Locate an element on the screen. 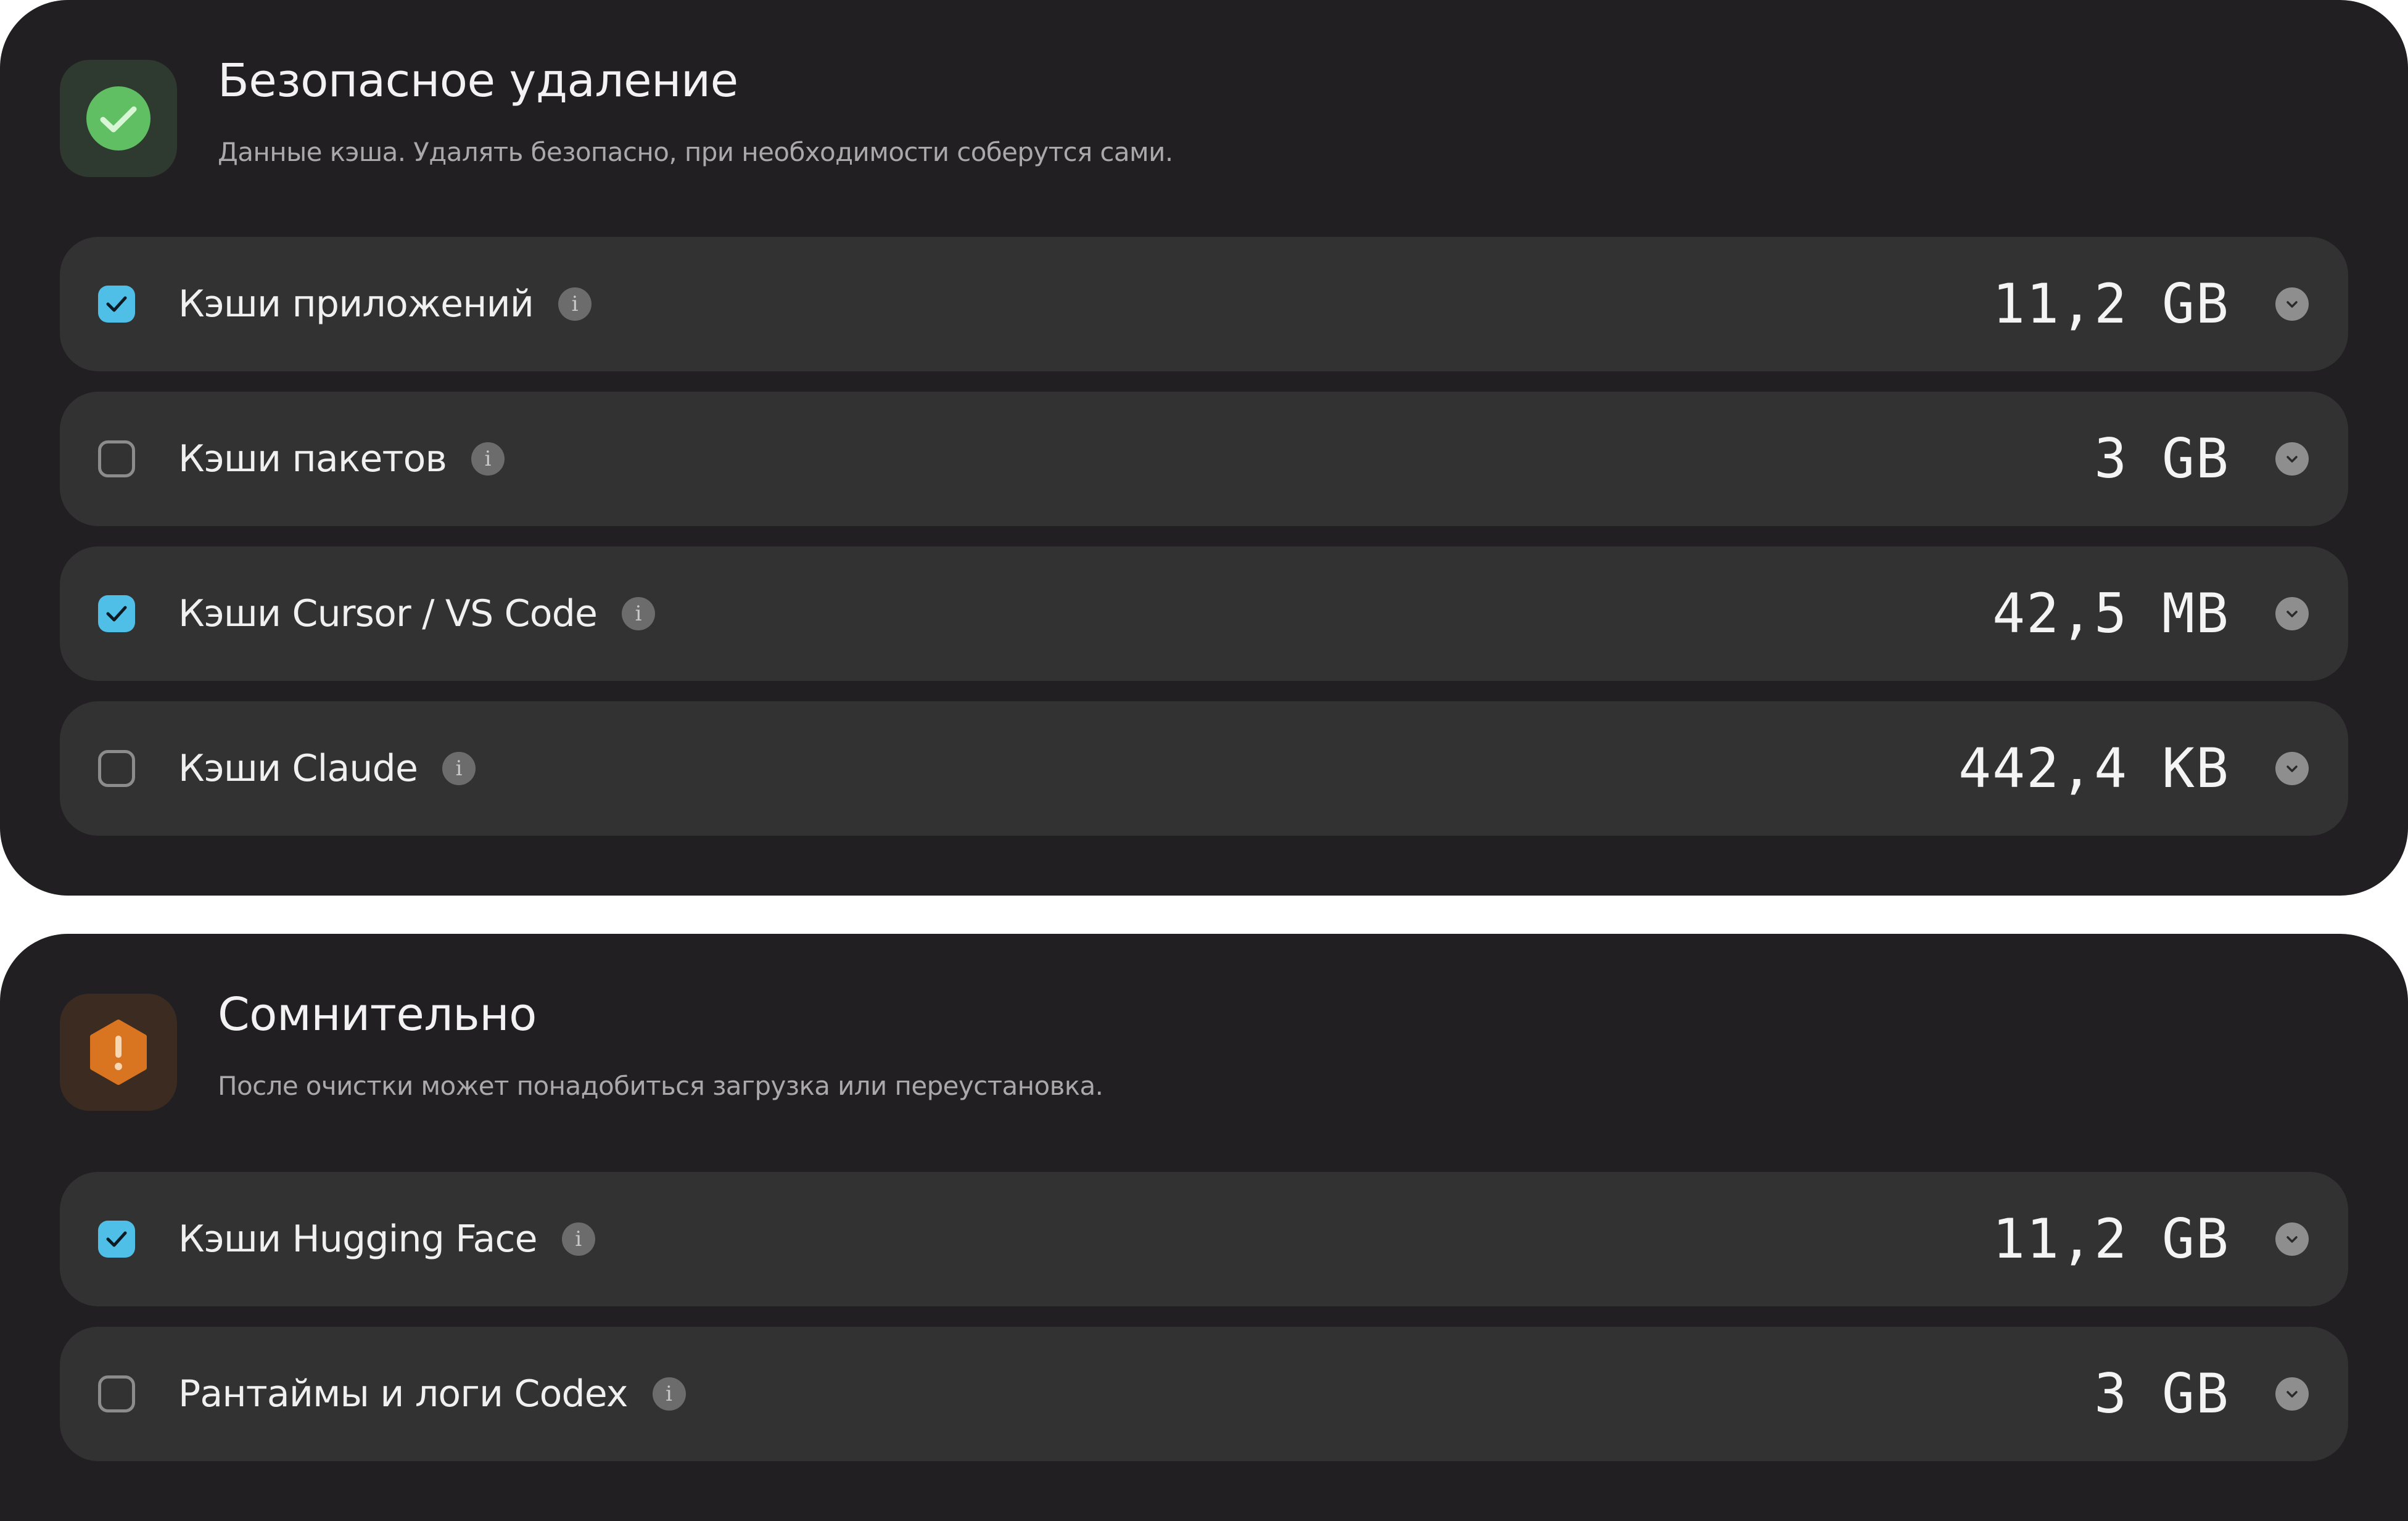  item-label-wrap: Кэши Hugging Face i is located at coordinates (386, 1239).